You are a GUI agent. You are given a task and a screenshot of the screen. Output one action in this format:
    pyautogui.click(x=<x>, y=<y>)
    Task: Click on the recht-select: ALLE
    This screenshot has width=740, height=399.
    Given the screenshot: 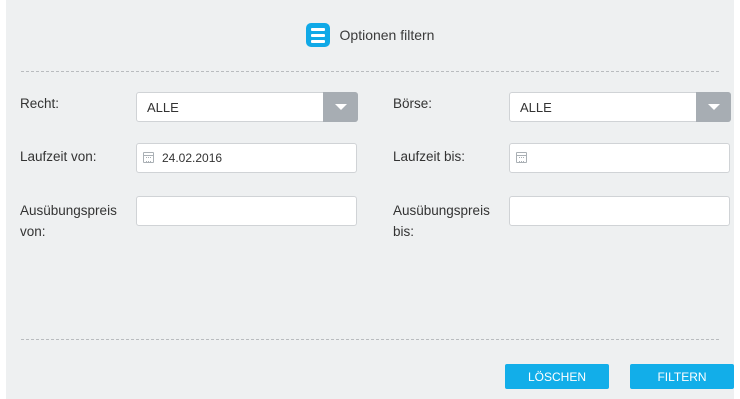 What is the action you would take?
    pyautogui.click(x=247, y=107)
    